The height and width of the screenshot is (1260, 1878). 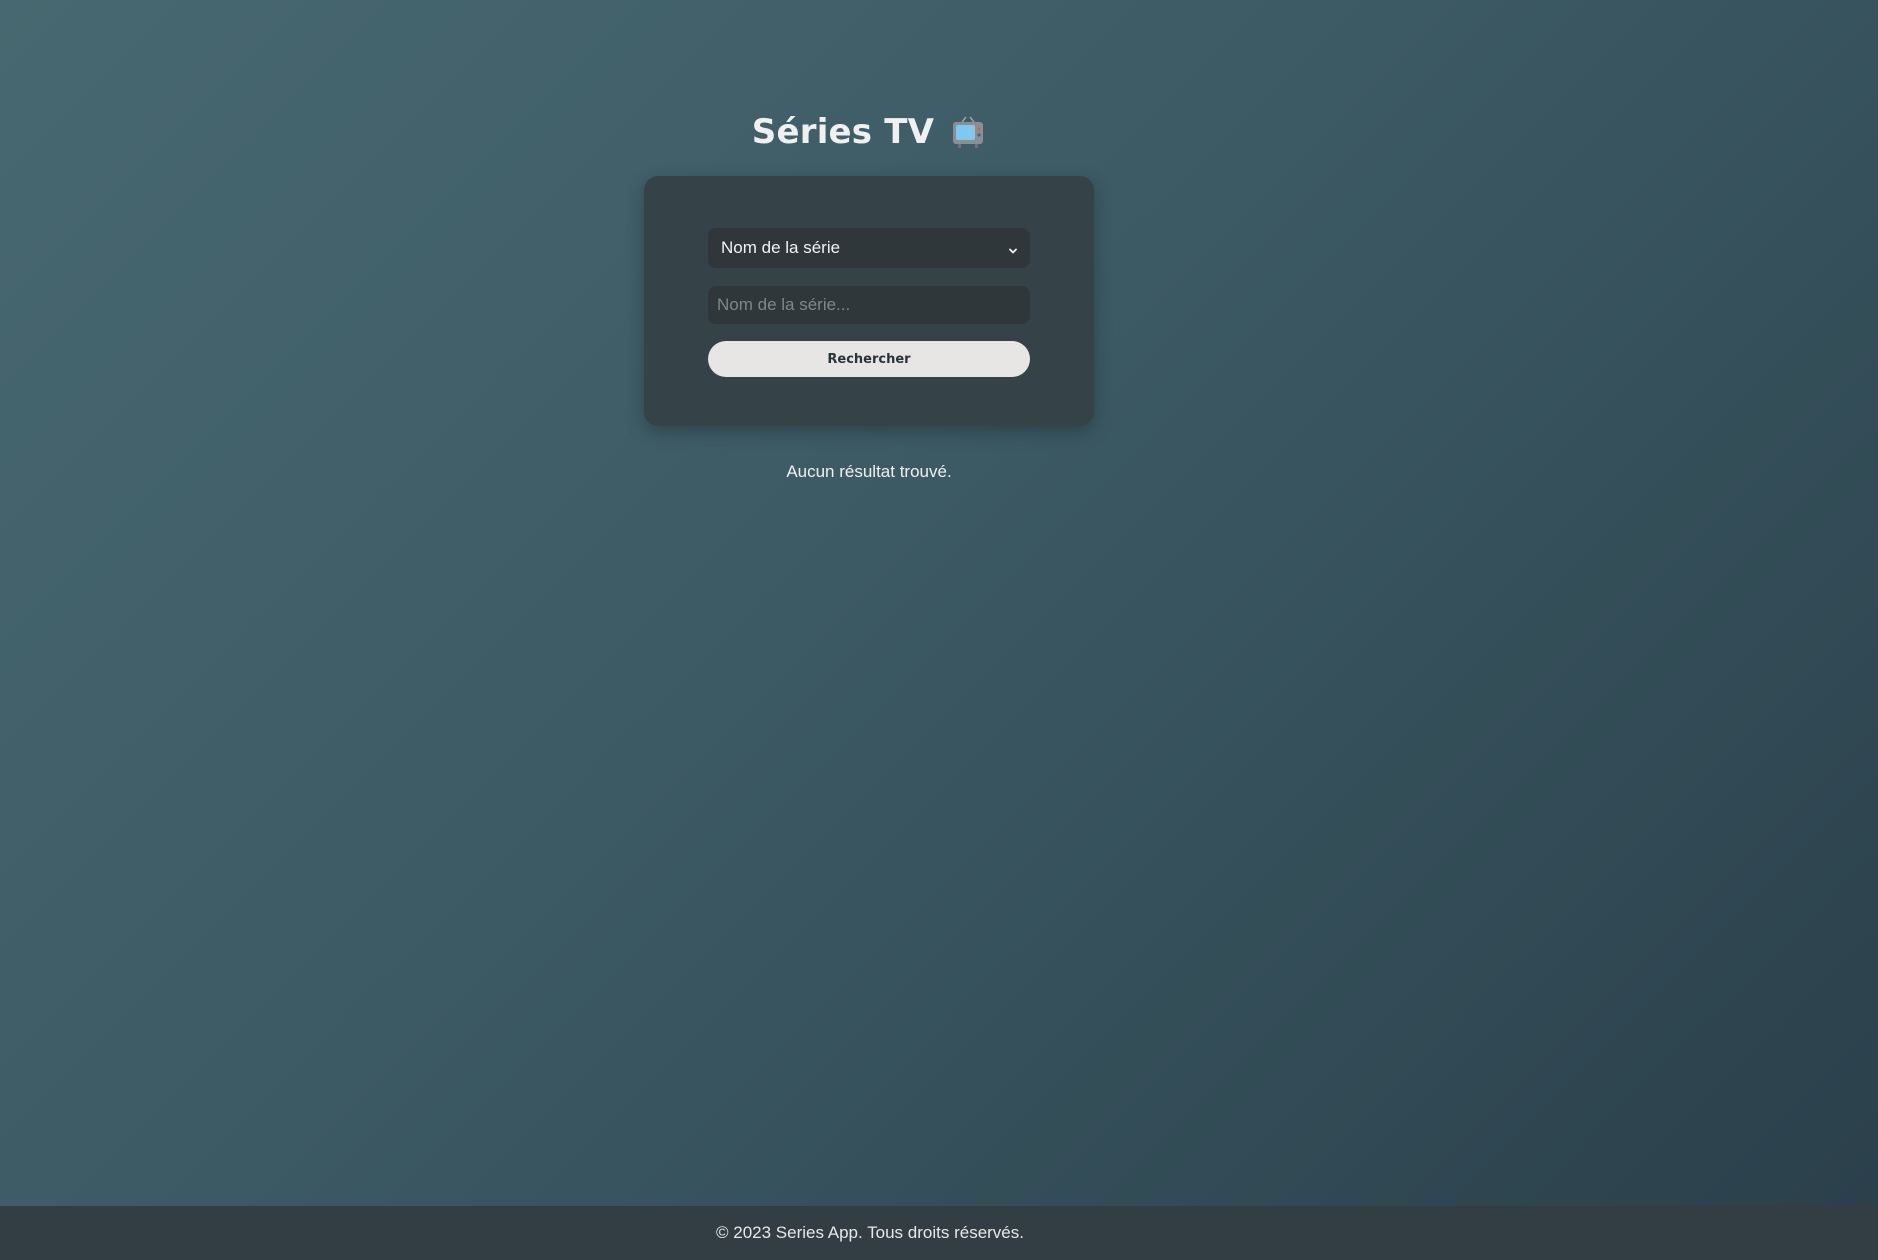 What do you see at coordinates (869, 305) in the screenshot?
I see `search-input` at bounding box center [869, 305].